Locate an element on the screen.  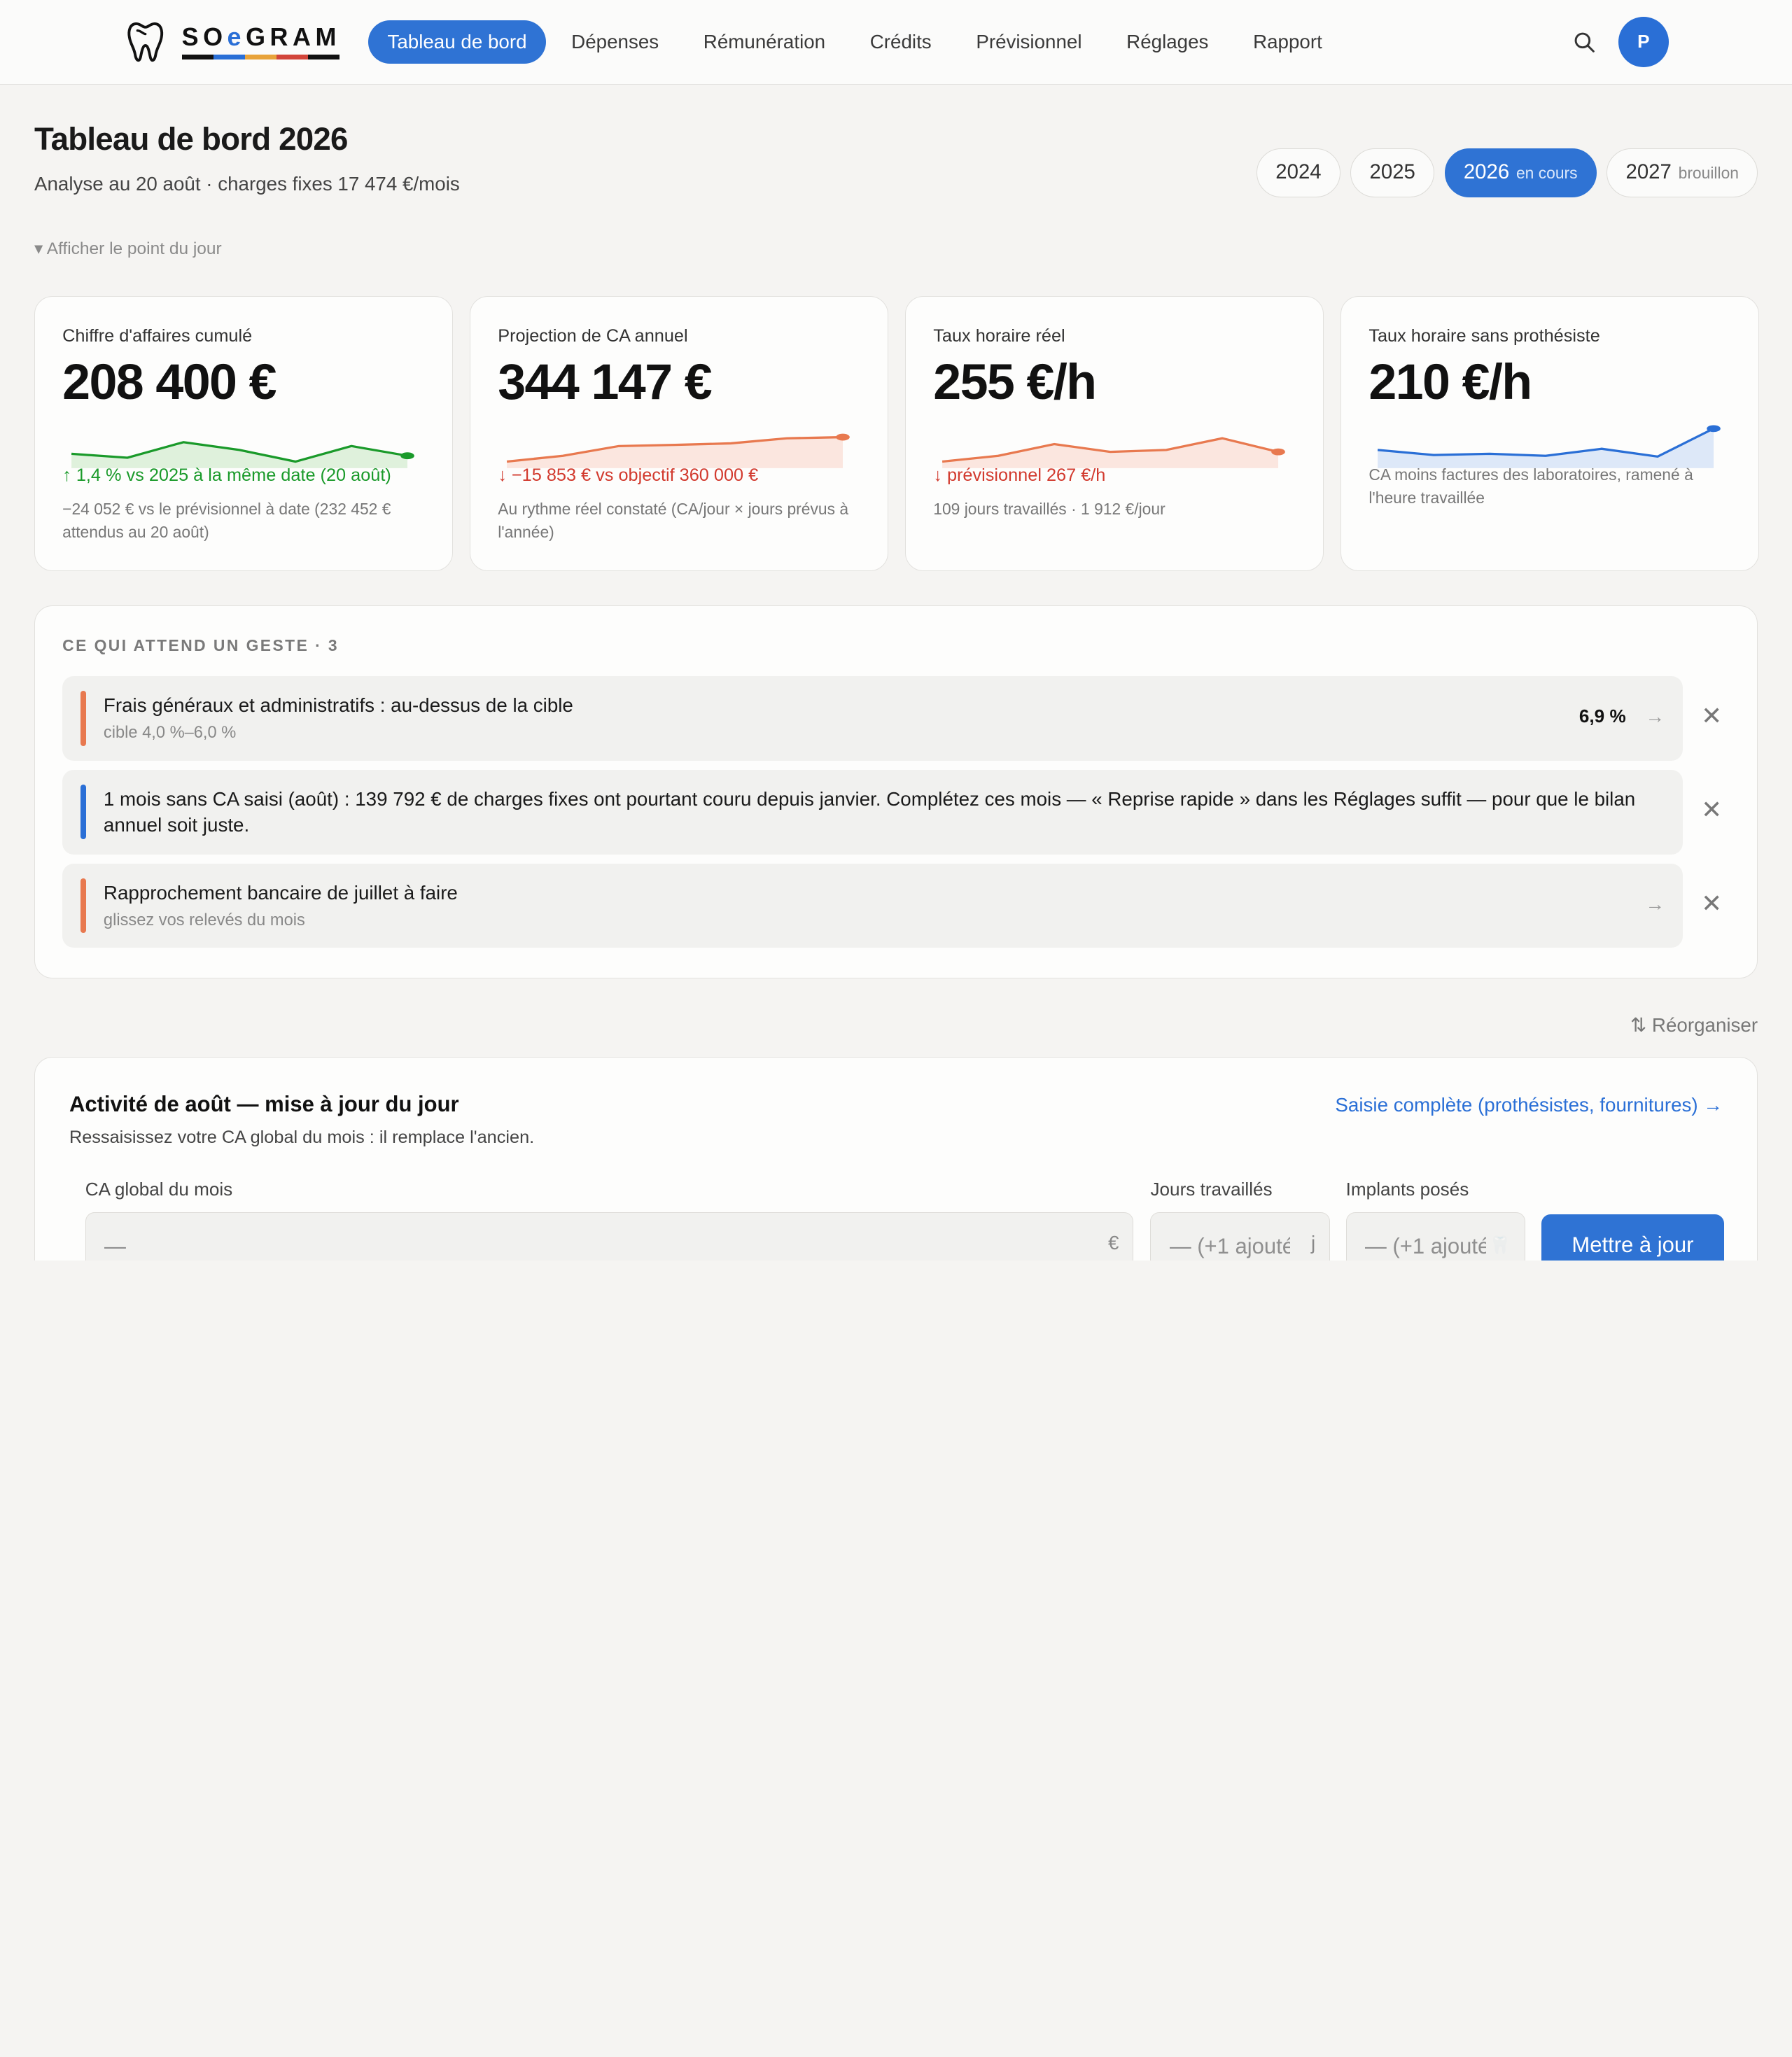
year-tab-2024: 2024 is located at coordinates (1298, 173).